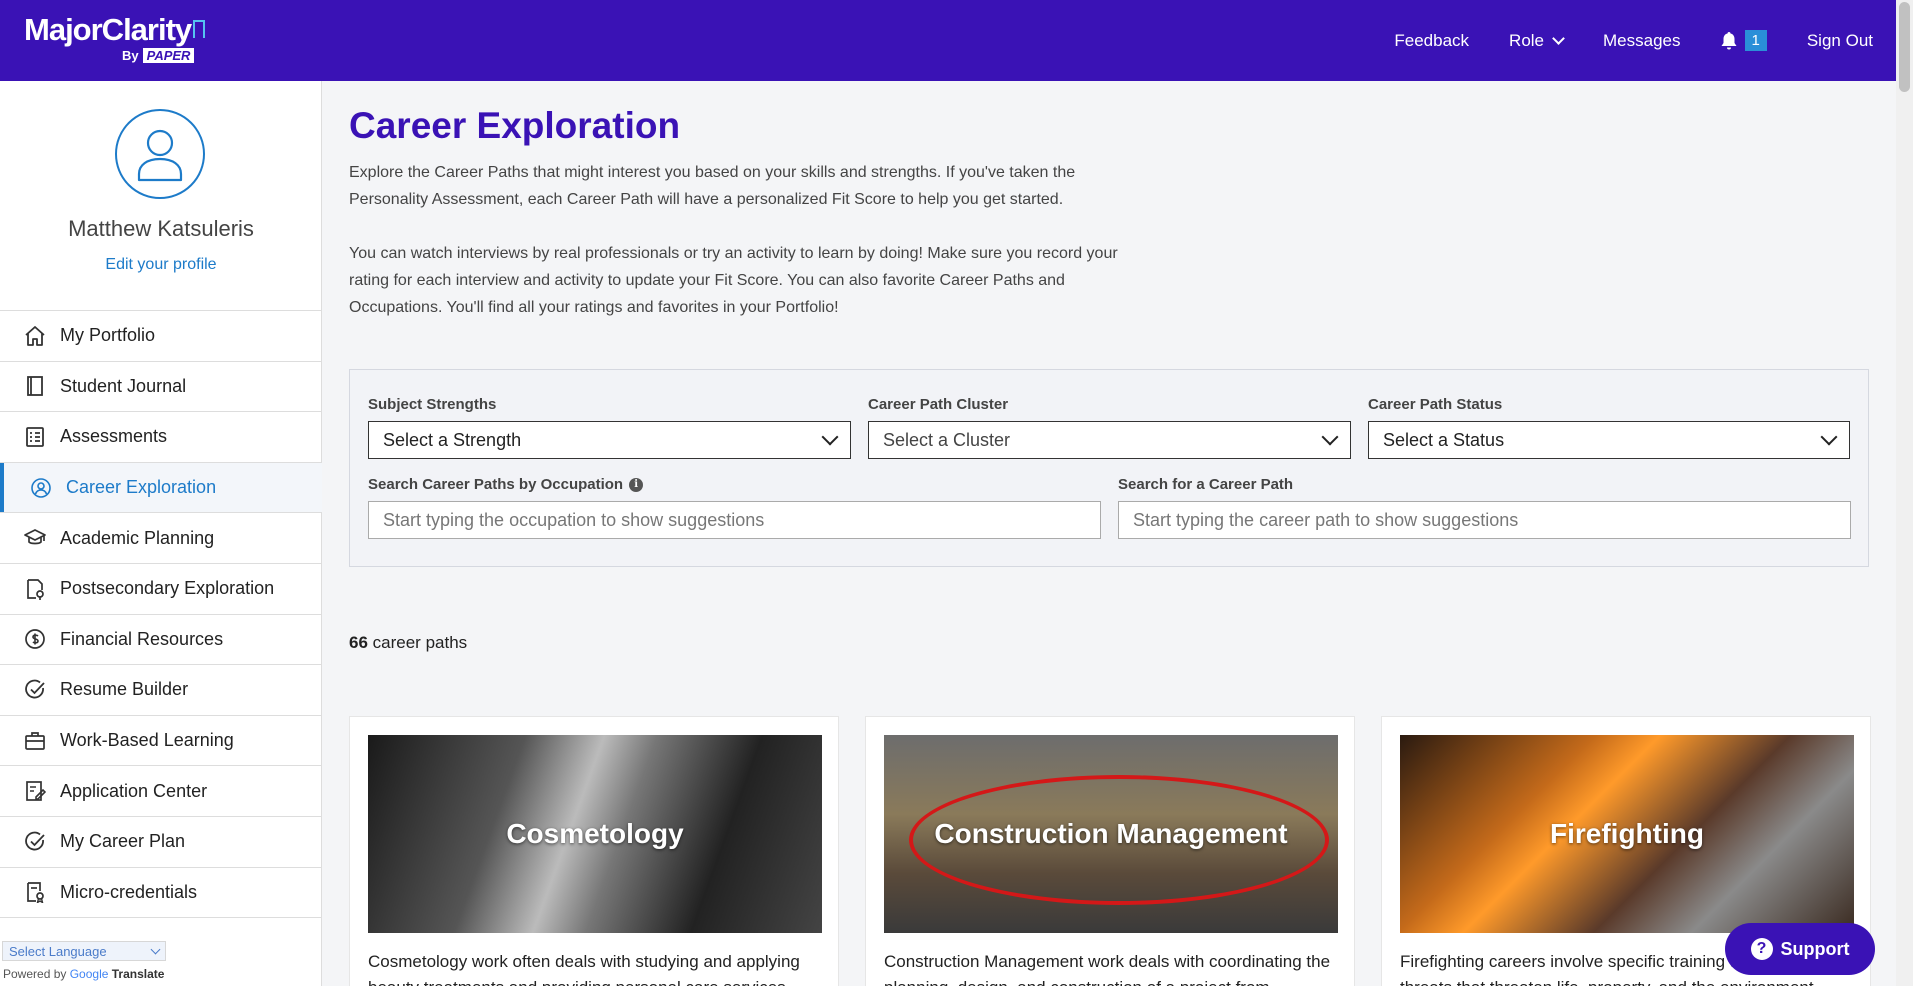  Describe the element at coordinates (35, 537) in the screenshot. I see `graduation-cap-icon` at that location.